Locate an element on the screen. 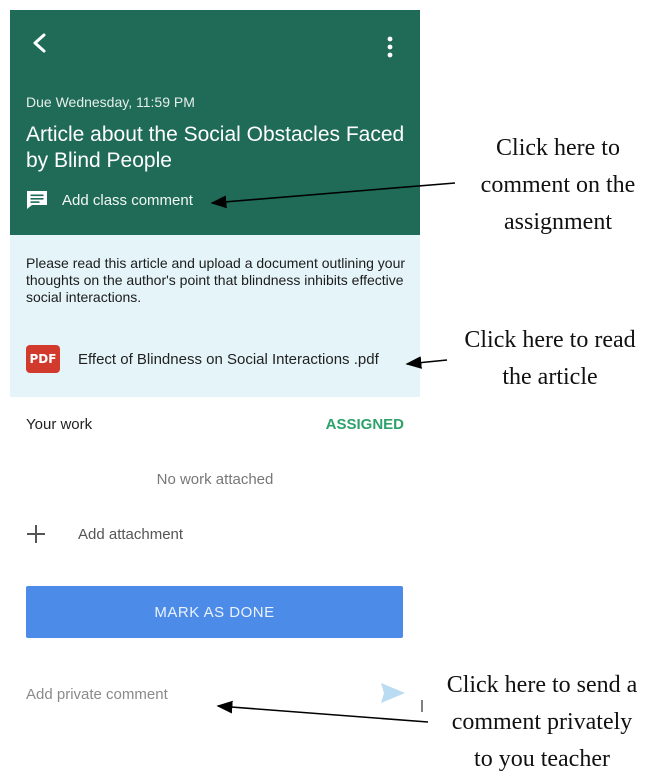 Image resolution: width=660 pixels, height=778 pixels. annotation-comment-line-3: assignment is located at coordinates (558, 222).